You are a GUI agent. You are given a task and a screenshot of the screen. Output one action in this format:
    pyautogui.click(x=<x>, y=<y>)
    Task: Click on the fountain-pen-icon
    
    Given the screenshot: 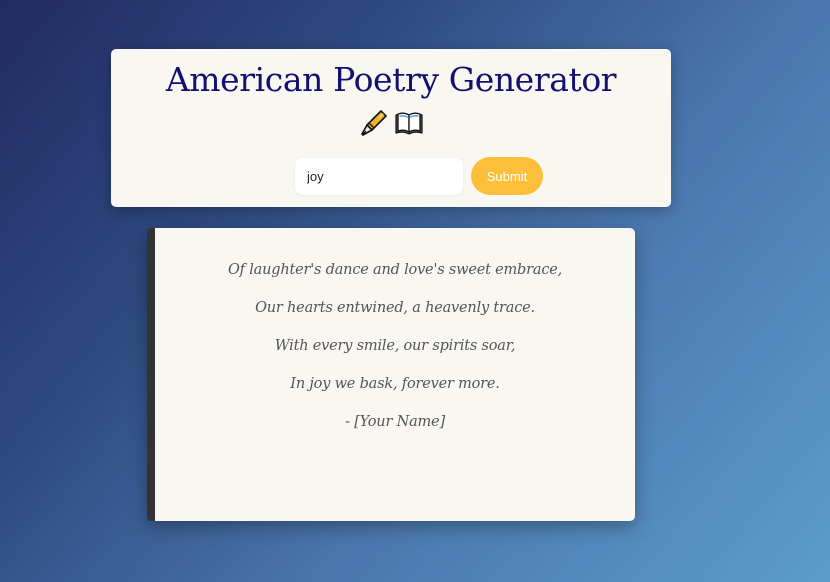 What is the action you would take?
    pyautogui.click(x=374, y=123)
    